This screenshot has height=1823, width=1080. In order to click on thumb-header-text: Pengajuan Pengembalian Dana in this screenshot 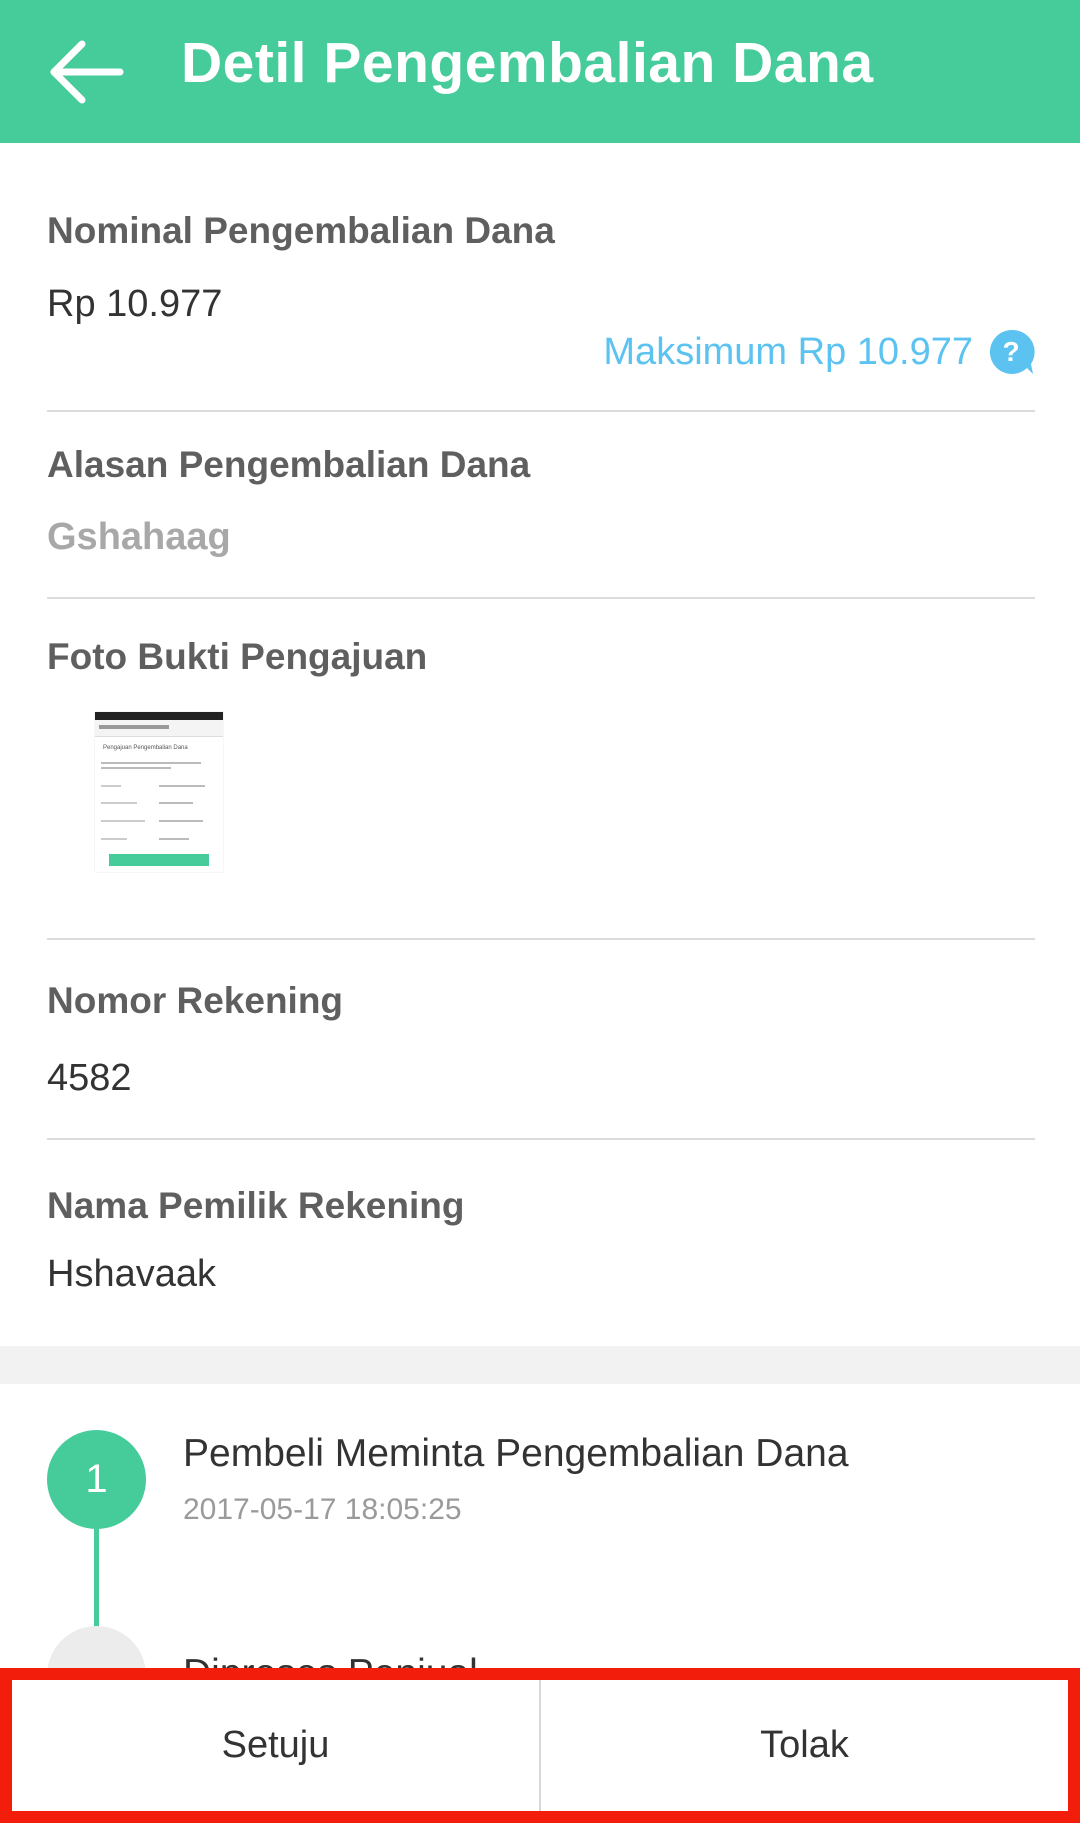, I will do `click(145, 748)`.